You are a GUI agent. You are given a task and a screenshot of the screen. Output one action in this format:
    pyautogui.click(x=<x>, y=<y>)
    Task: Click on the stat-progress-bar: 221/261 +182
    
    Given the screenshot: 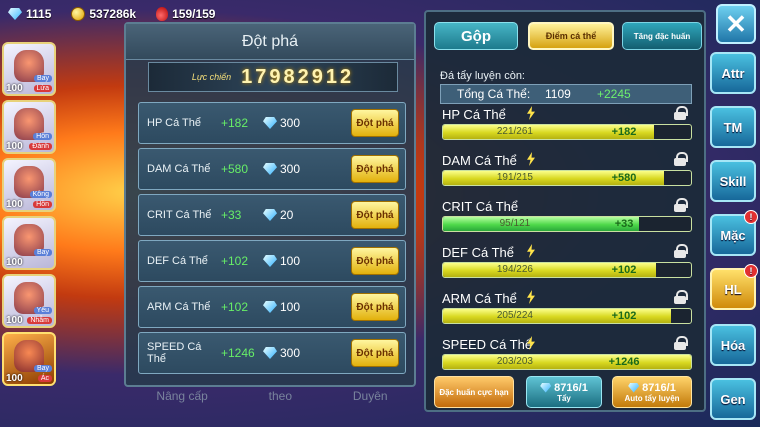 What is the action you would take?
    pyautogui.click(x=567, y=132)
    